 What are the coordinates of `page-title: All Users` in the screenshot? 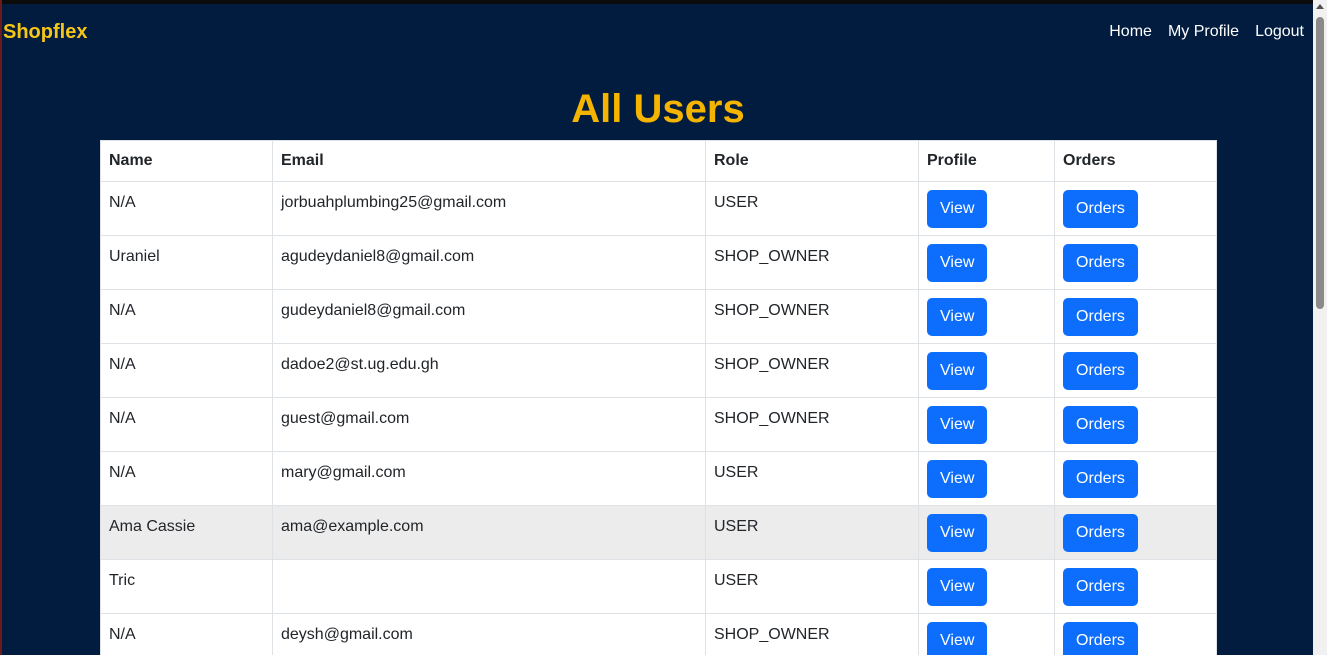 It's located at (658, 109).